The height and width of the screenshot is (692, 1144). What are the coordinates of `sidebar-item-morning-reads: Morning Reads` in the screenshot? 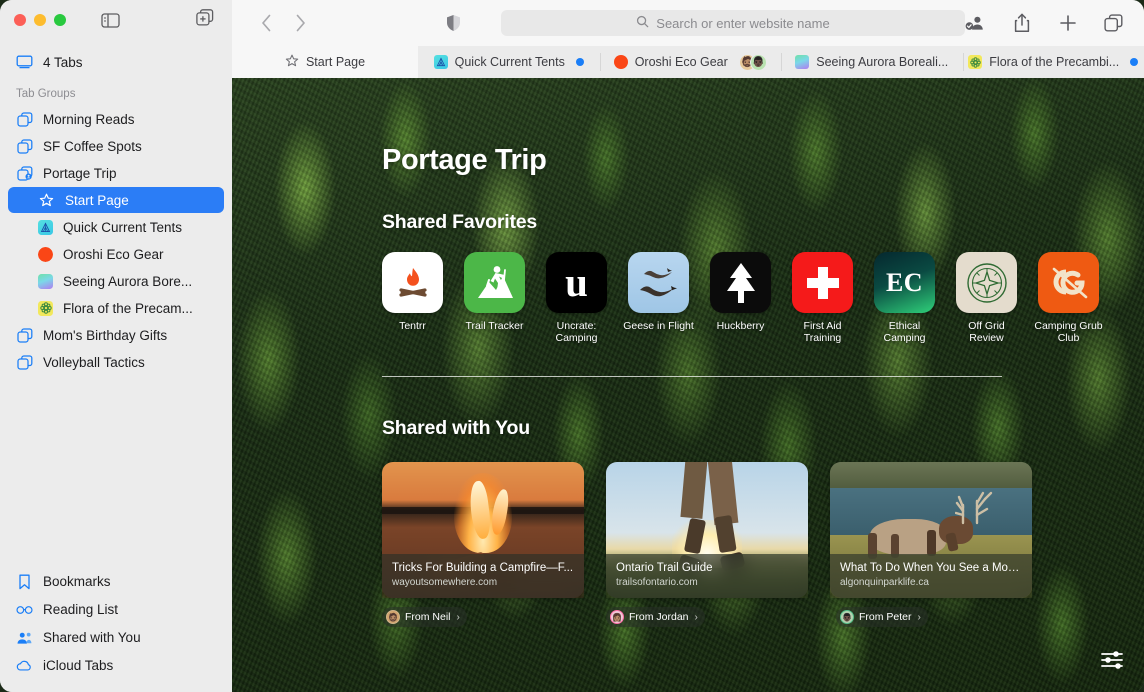 It's located at (116, 119).